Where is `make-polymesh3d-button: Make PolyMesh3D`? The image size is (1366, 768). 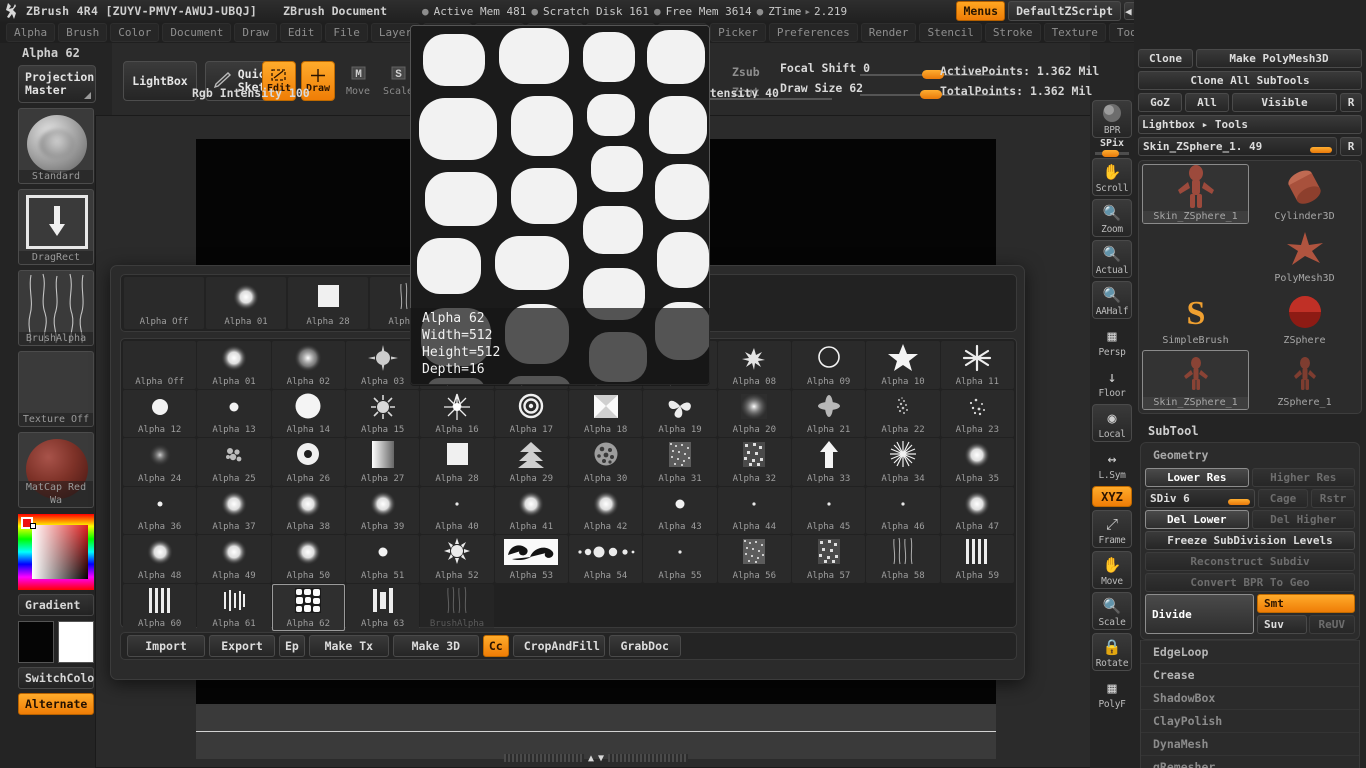 make-polymesh3d-button: Make PolyMesh3D is located at coordinates (1279, 58).